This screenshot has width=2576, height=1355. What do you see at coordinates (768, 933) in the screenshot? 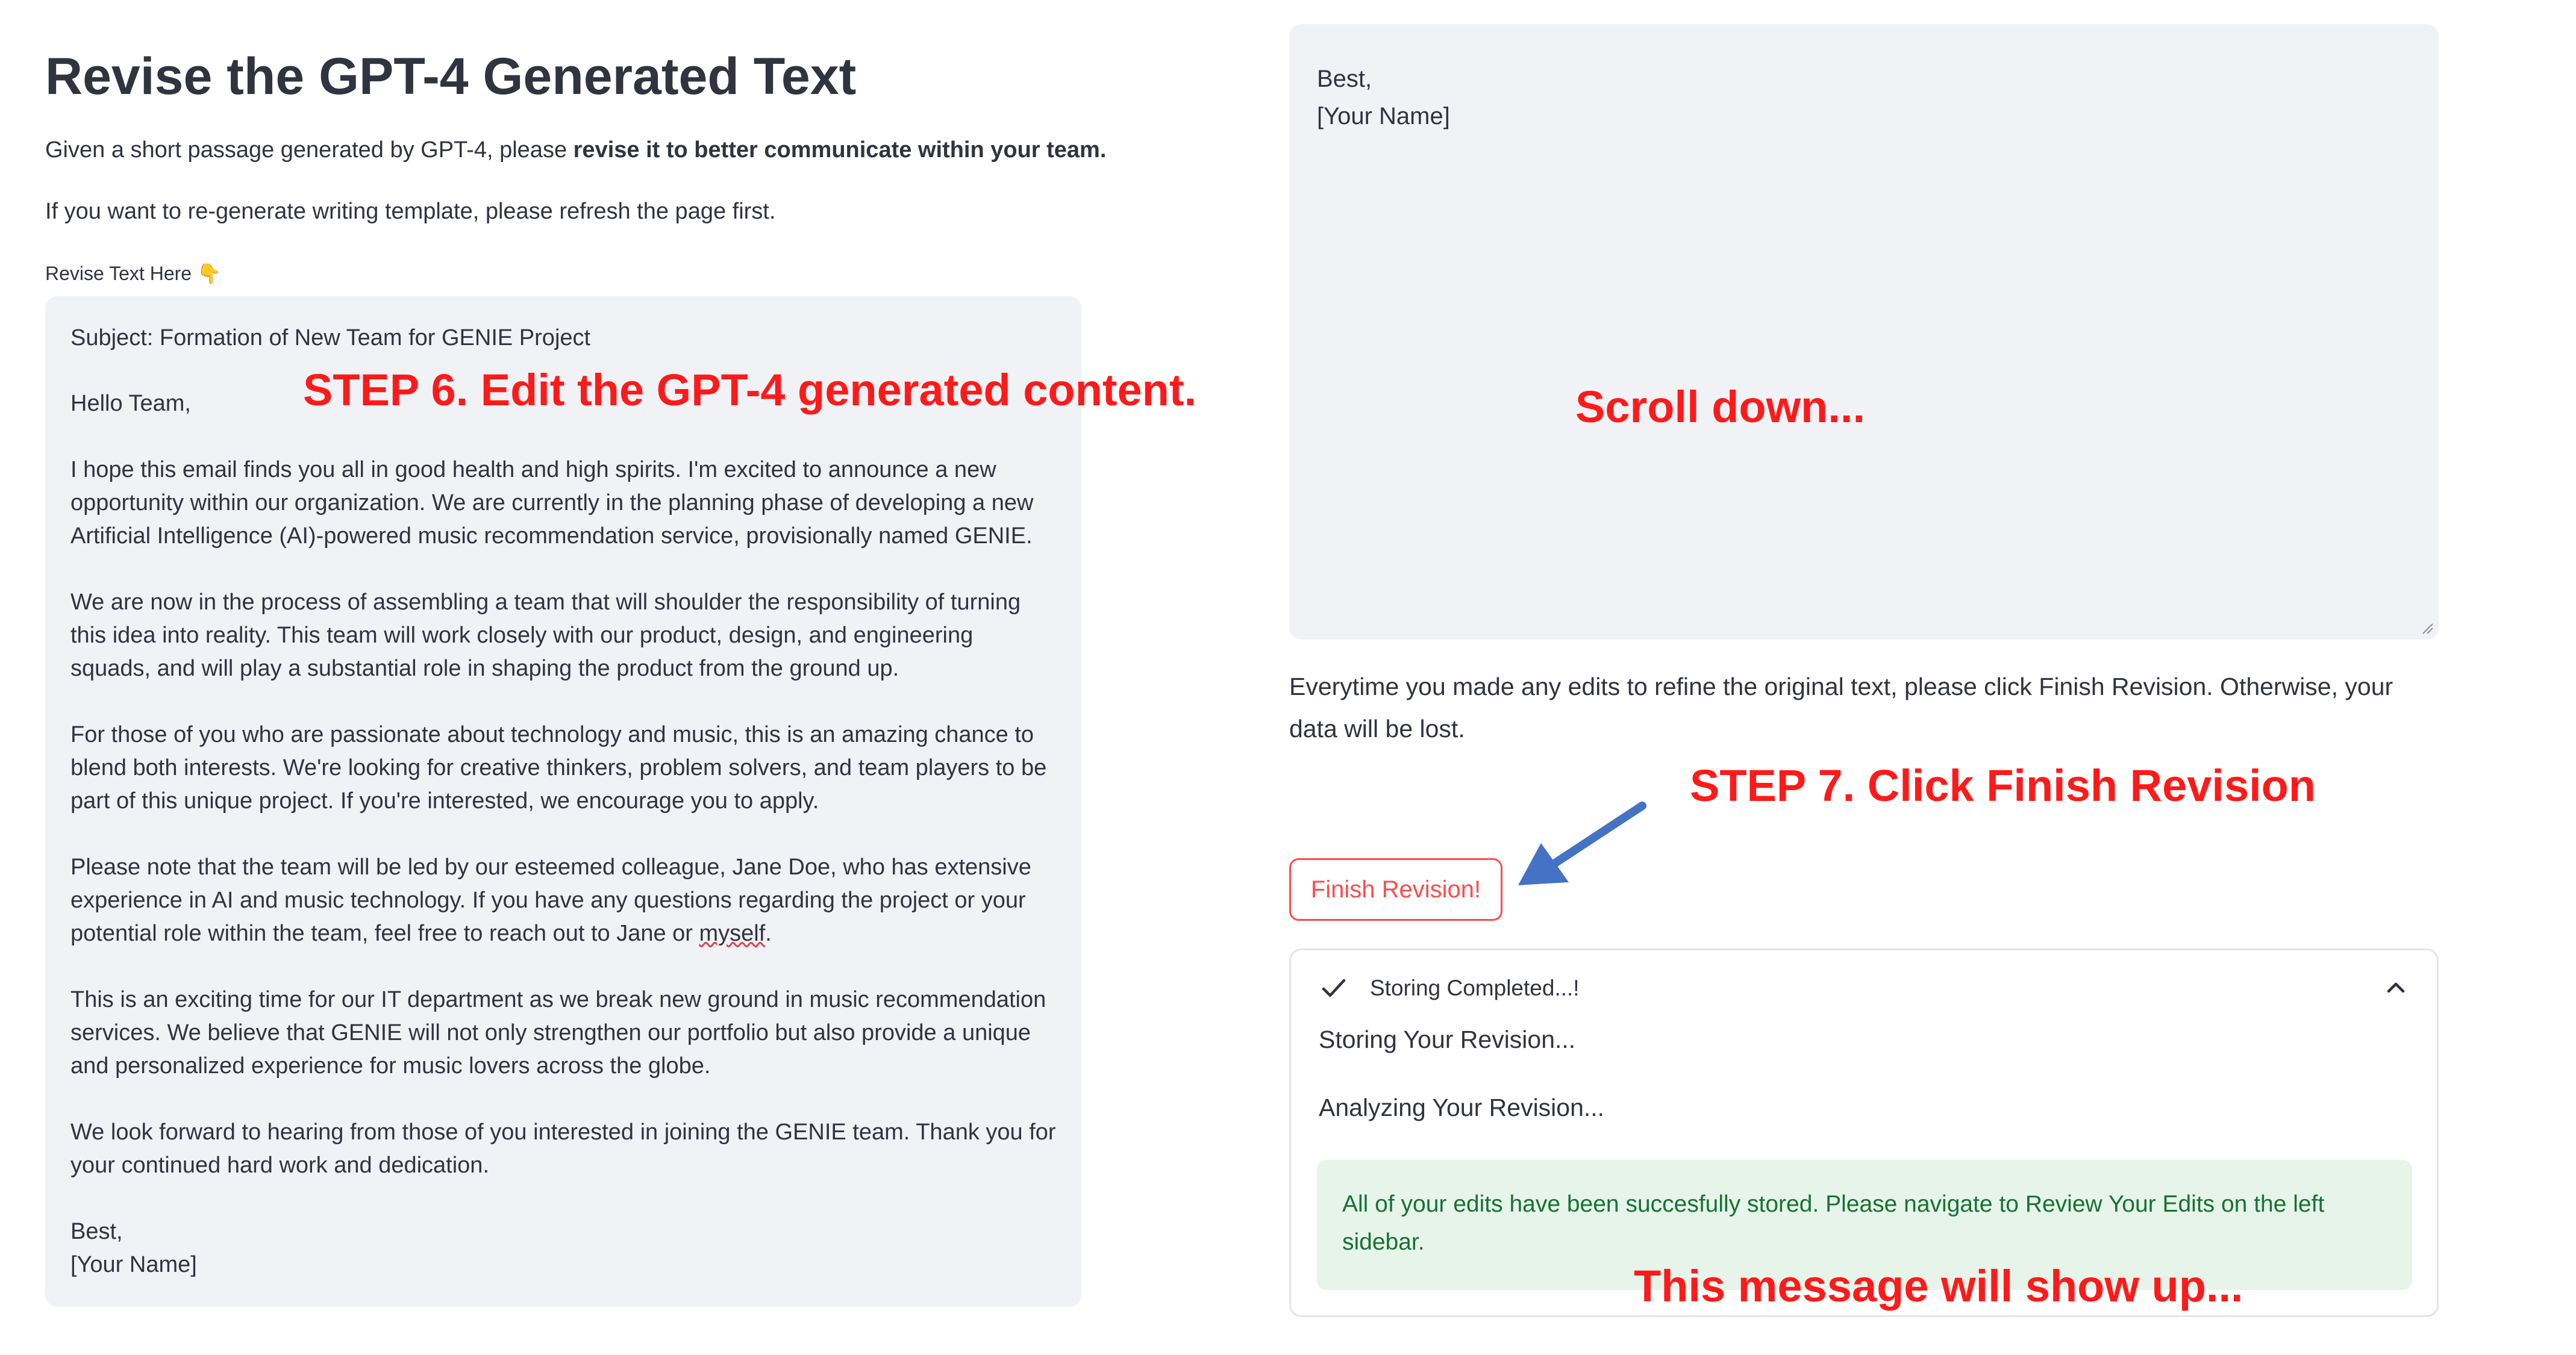
I see `paragraph-end: .` at bounding box center [768, 933].